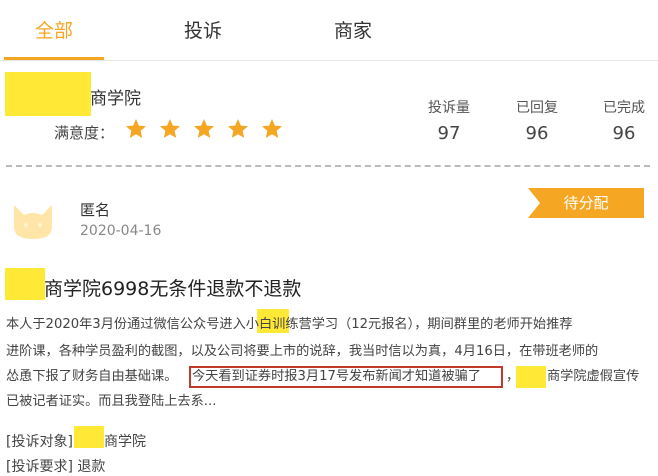 This screenshot has height=476, width=658. I want to click on redacted-merchant-name, so click(48, 94).